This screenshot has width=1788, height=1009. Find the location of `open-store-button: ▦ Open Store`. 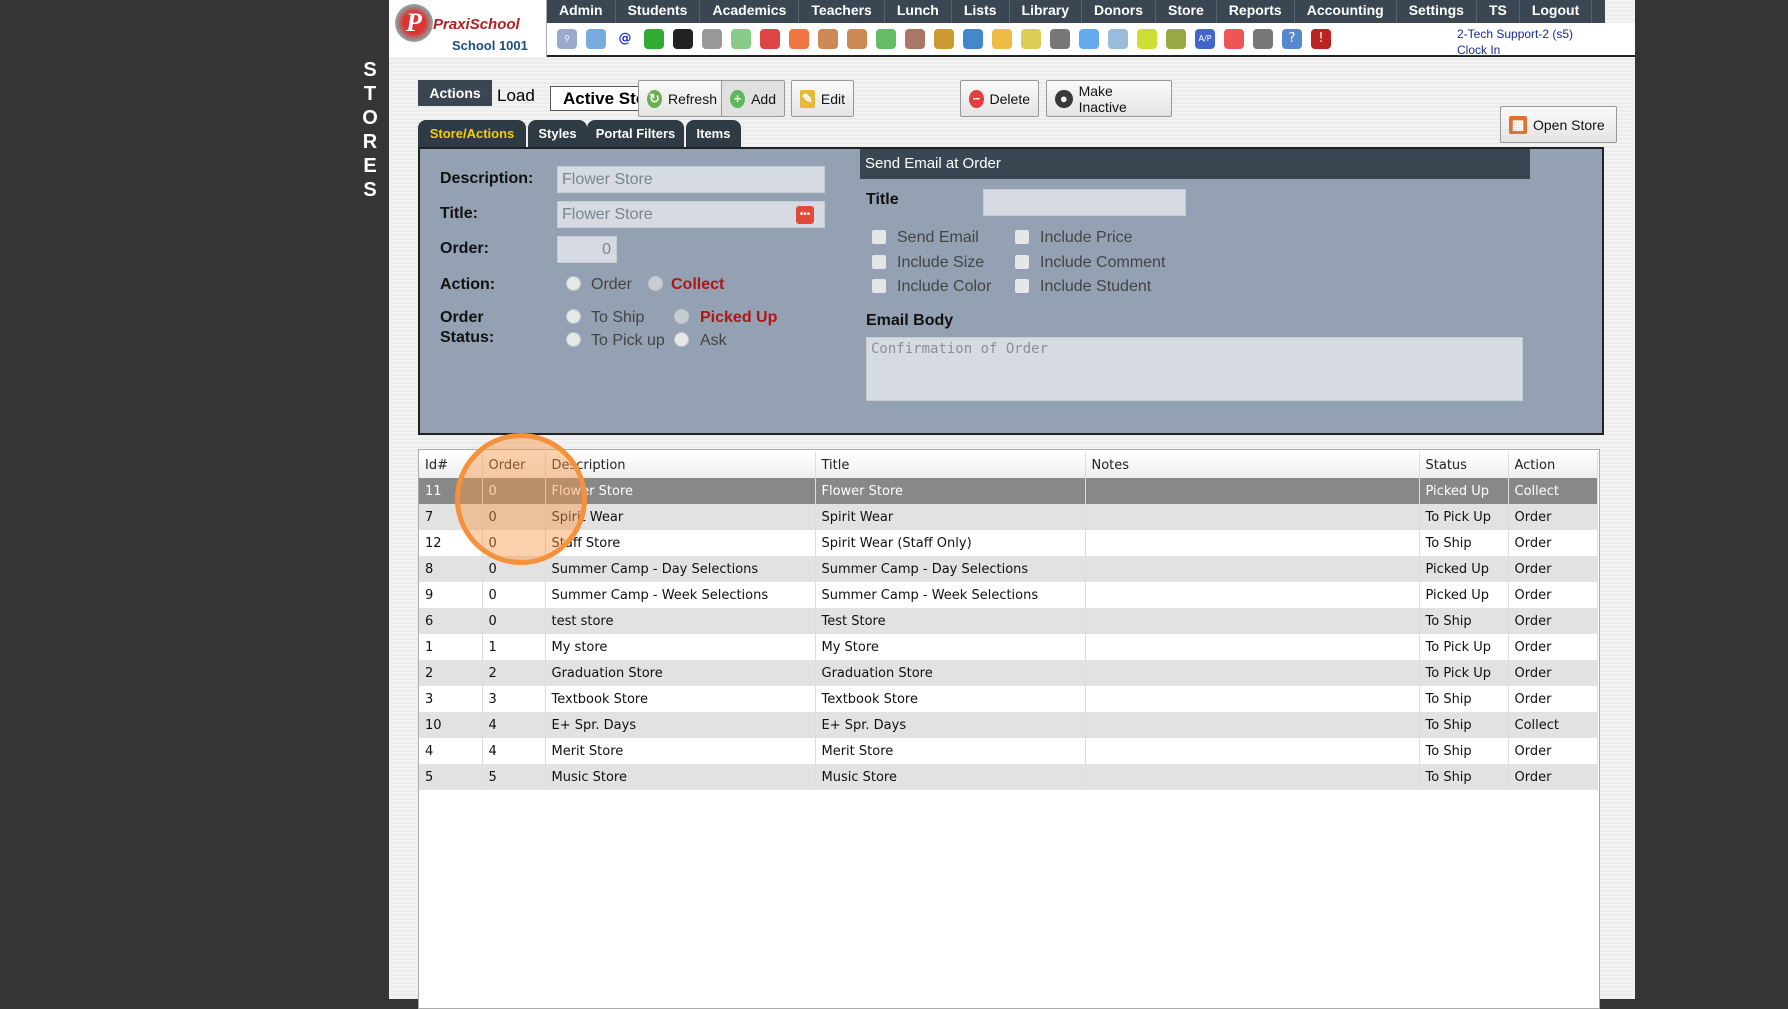

open-store-button: ▦ Open Store is located at coordinates (1558, 124).